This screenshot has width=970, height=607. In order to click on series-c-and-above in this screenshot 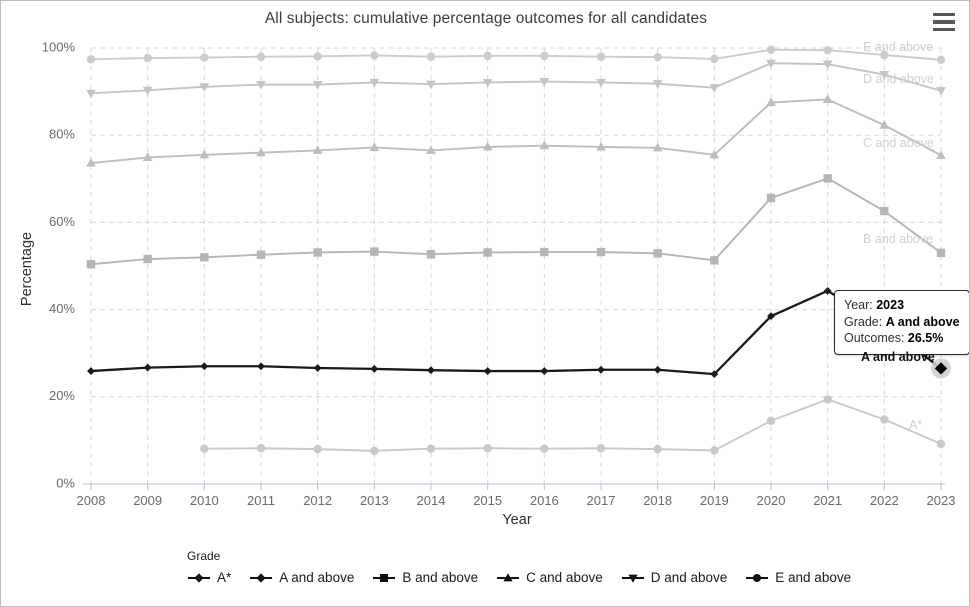, I will do `click(516, 130)`.